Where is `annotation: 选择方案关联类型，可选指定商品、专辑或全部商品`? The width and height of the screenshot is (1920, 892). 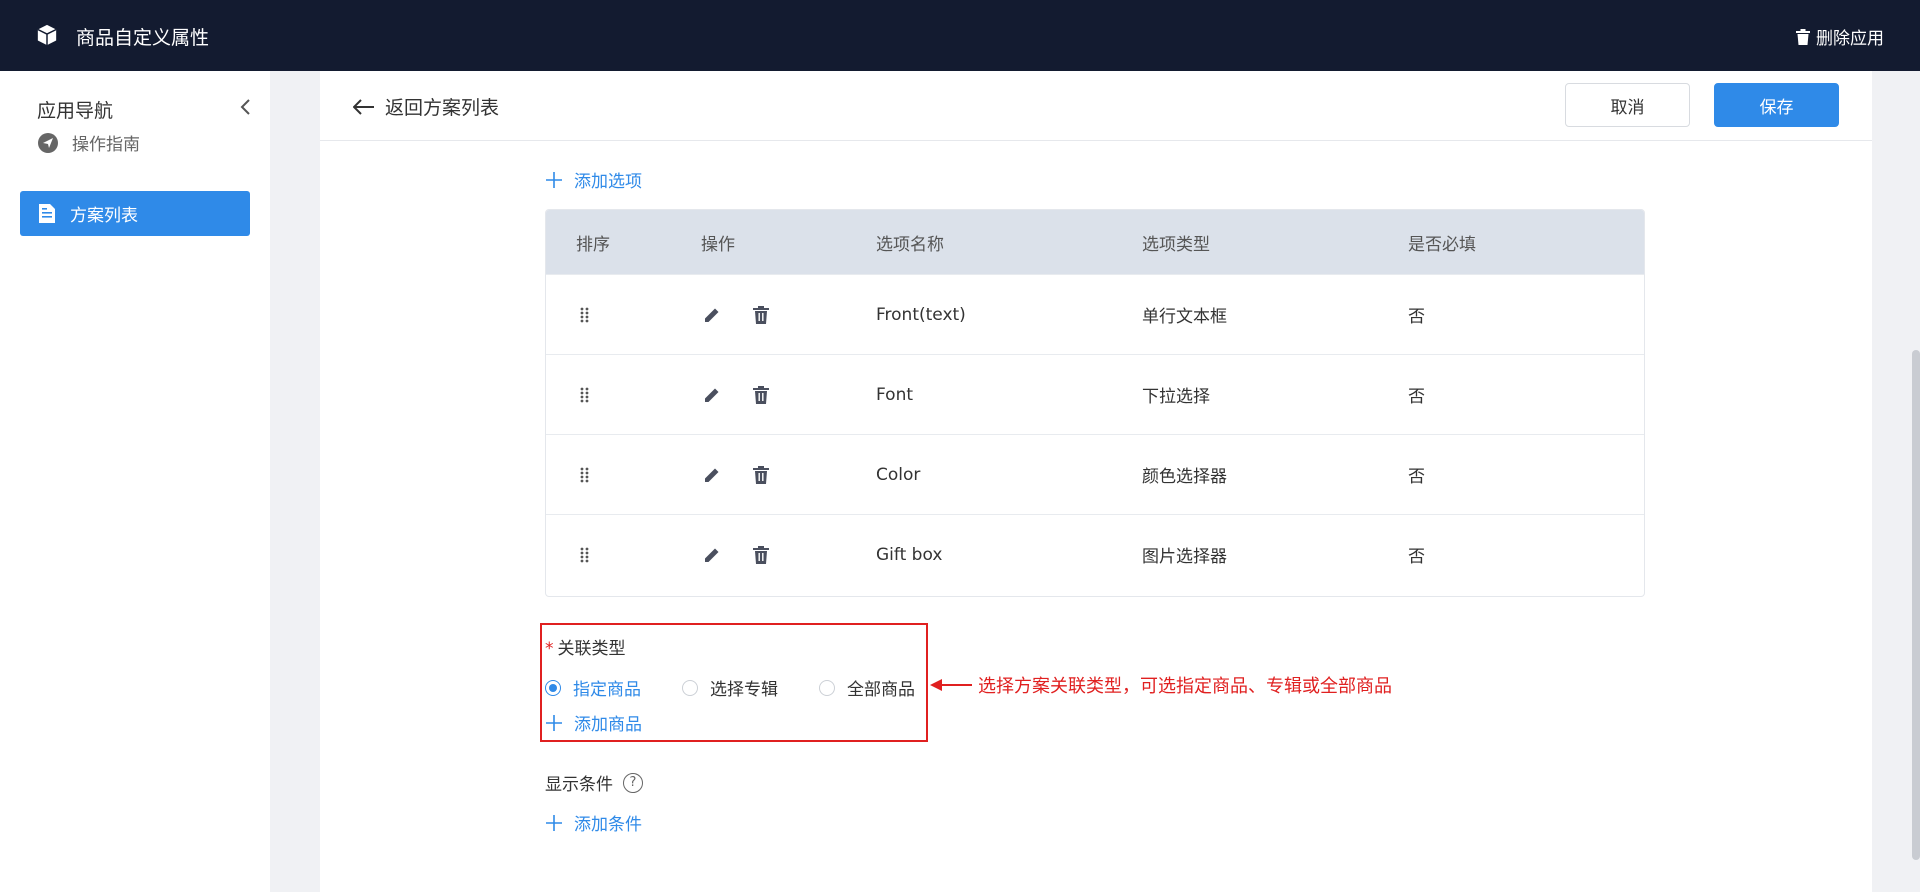 annotation: 选择方案关联类型，可选指定商品、专辑或全部商品 is located at coordinates (1161, 685).